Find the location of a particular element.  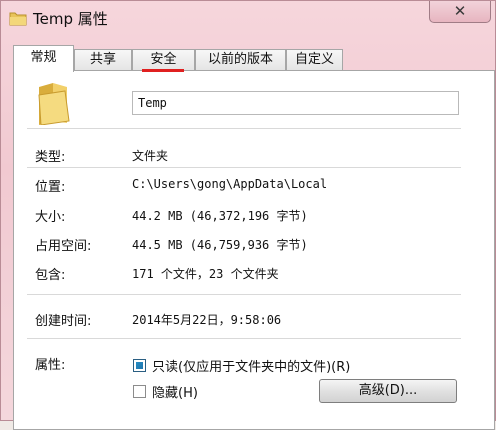

tab-customize: 自定义 is located at coordinates (314, 60).